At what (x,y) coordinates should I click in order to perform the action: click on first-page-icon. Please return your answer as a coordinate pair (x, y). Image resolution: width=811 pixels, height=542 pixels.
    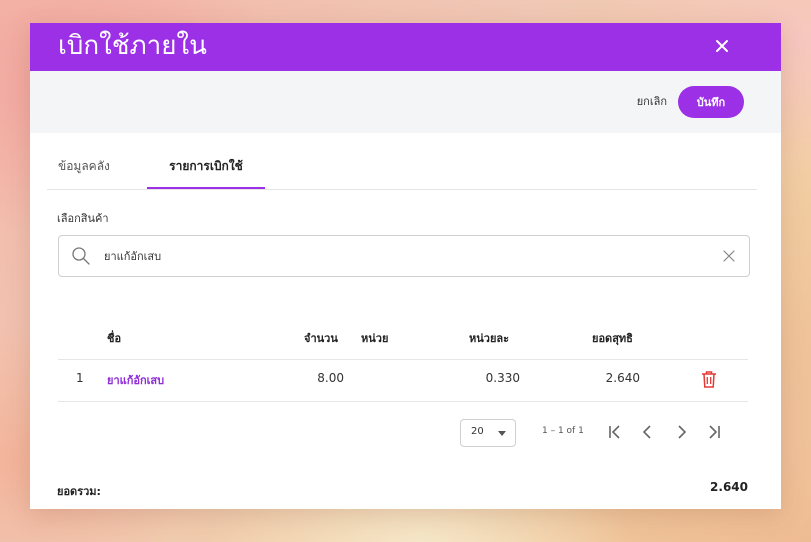
    Looking at the image, I should click on (615, 432).